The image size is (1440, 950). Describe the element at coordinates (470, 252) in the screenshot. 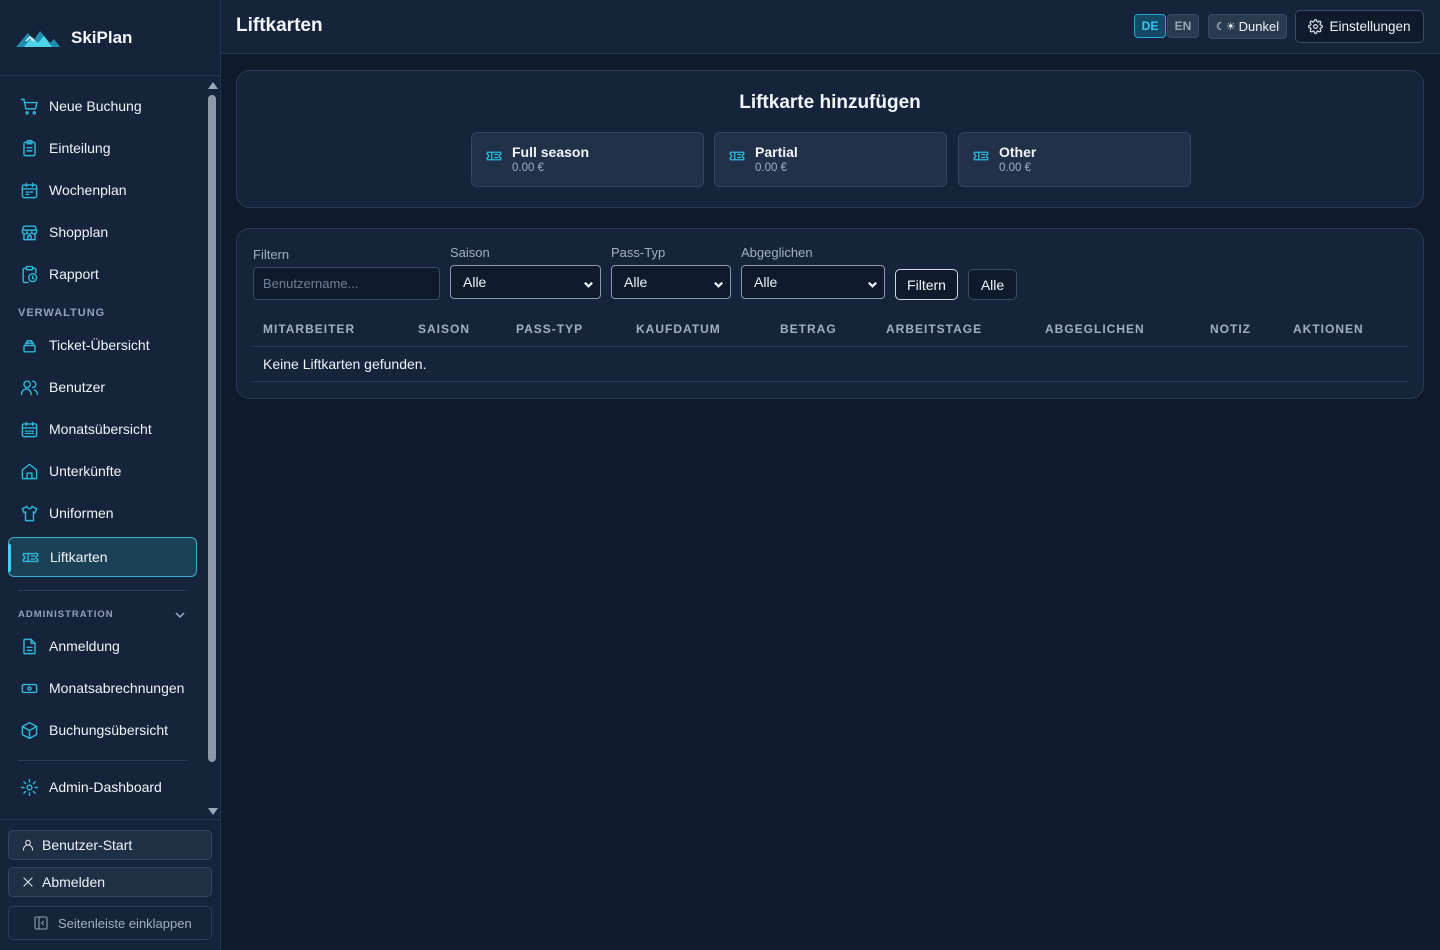

I see `saison-label: Saison` at that location.